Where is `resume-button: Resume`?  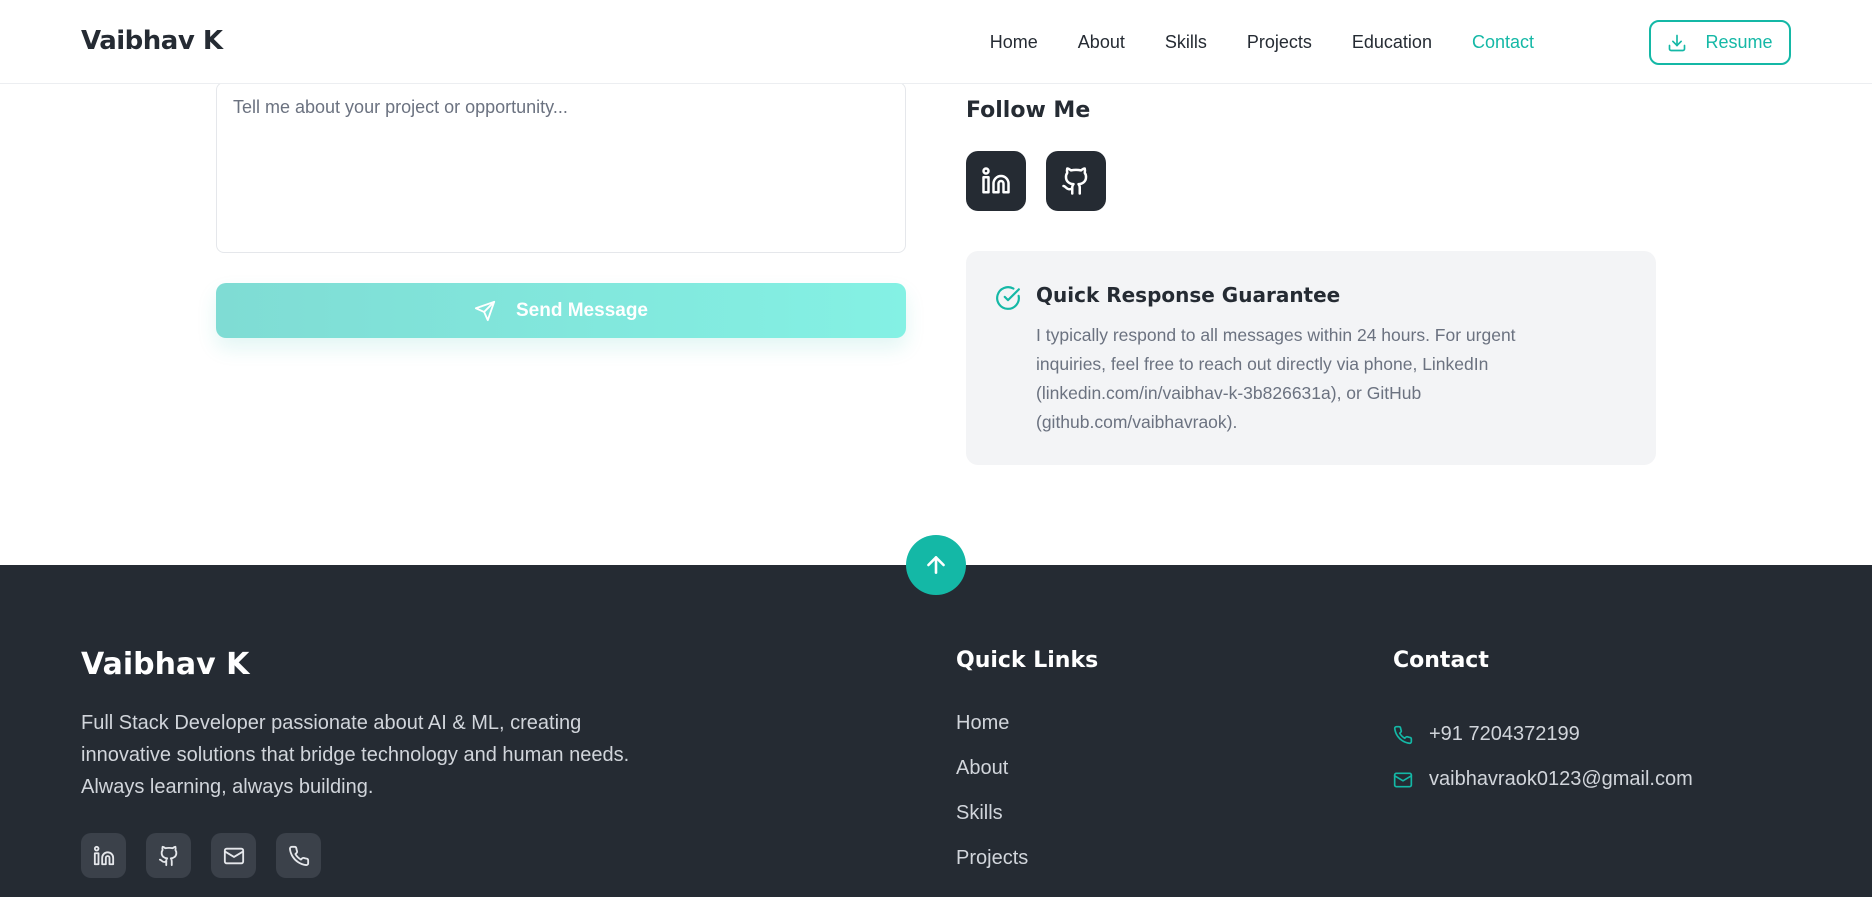
resume-button: Resume is located at coordinates (1720, 42).